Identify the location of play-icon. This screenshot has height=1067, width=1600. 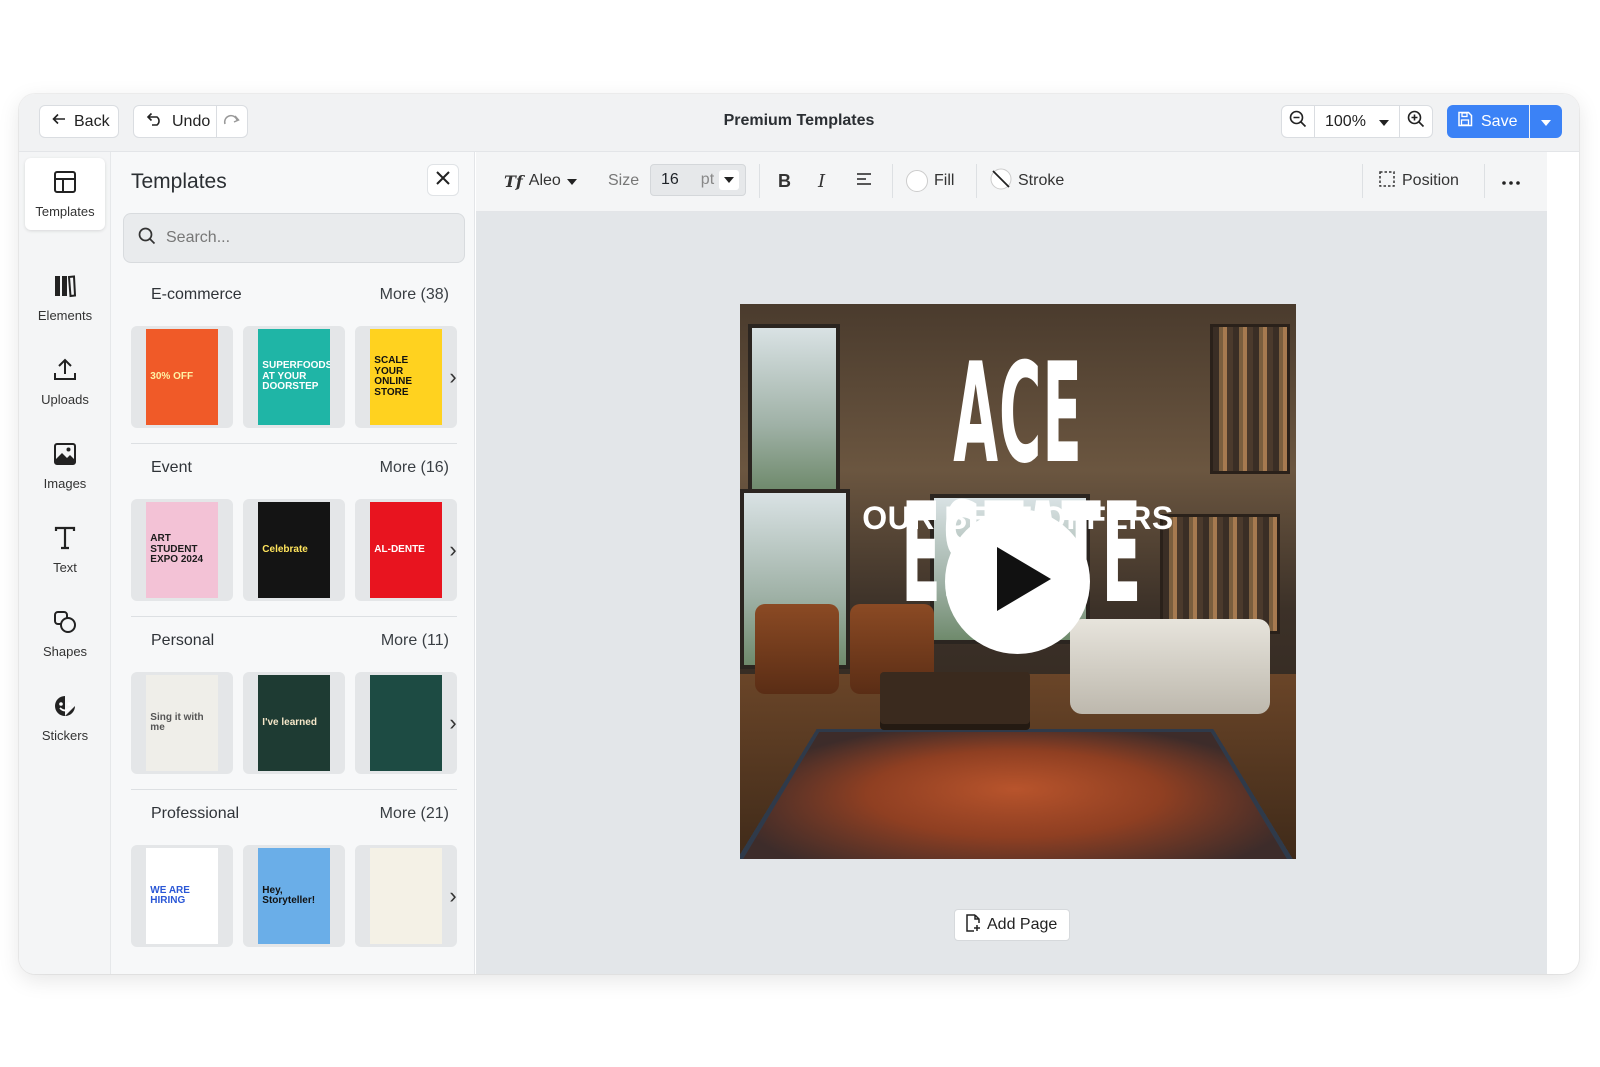
(1018, 581).